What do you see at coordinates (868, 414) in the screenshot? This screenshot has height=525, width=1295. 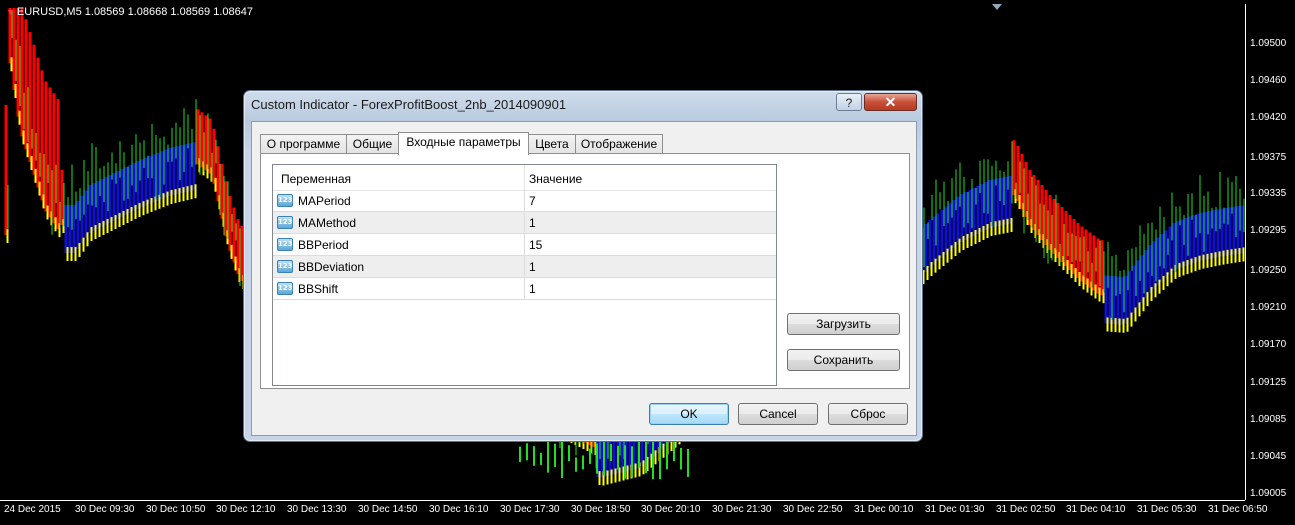 I see `reset-button: Сброс` at bounding box center [868, 414].